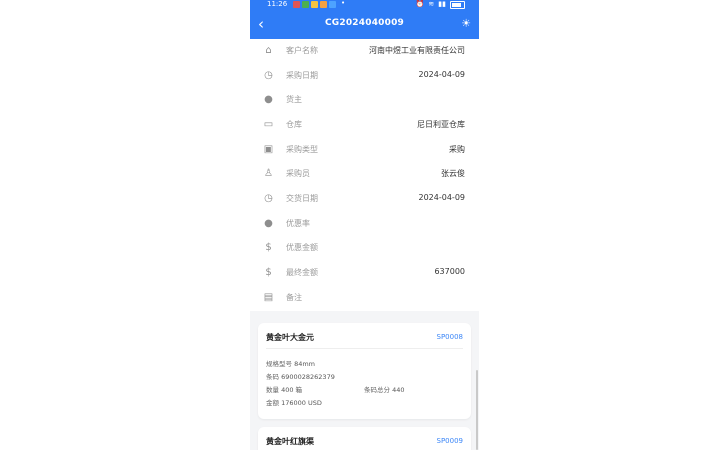 The image size is (720, 450). What do you see at coordinates (298, 223) in the screenshot?
I see `info-label: 优惠率` at bounding box center [298, 223].